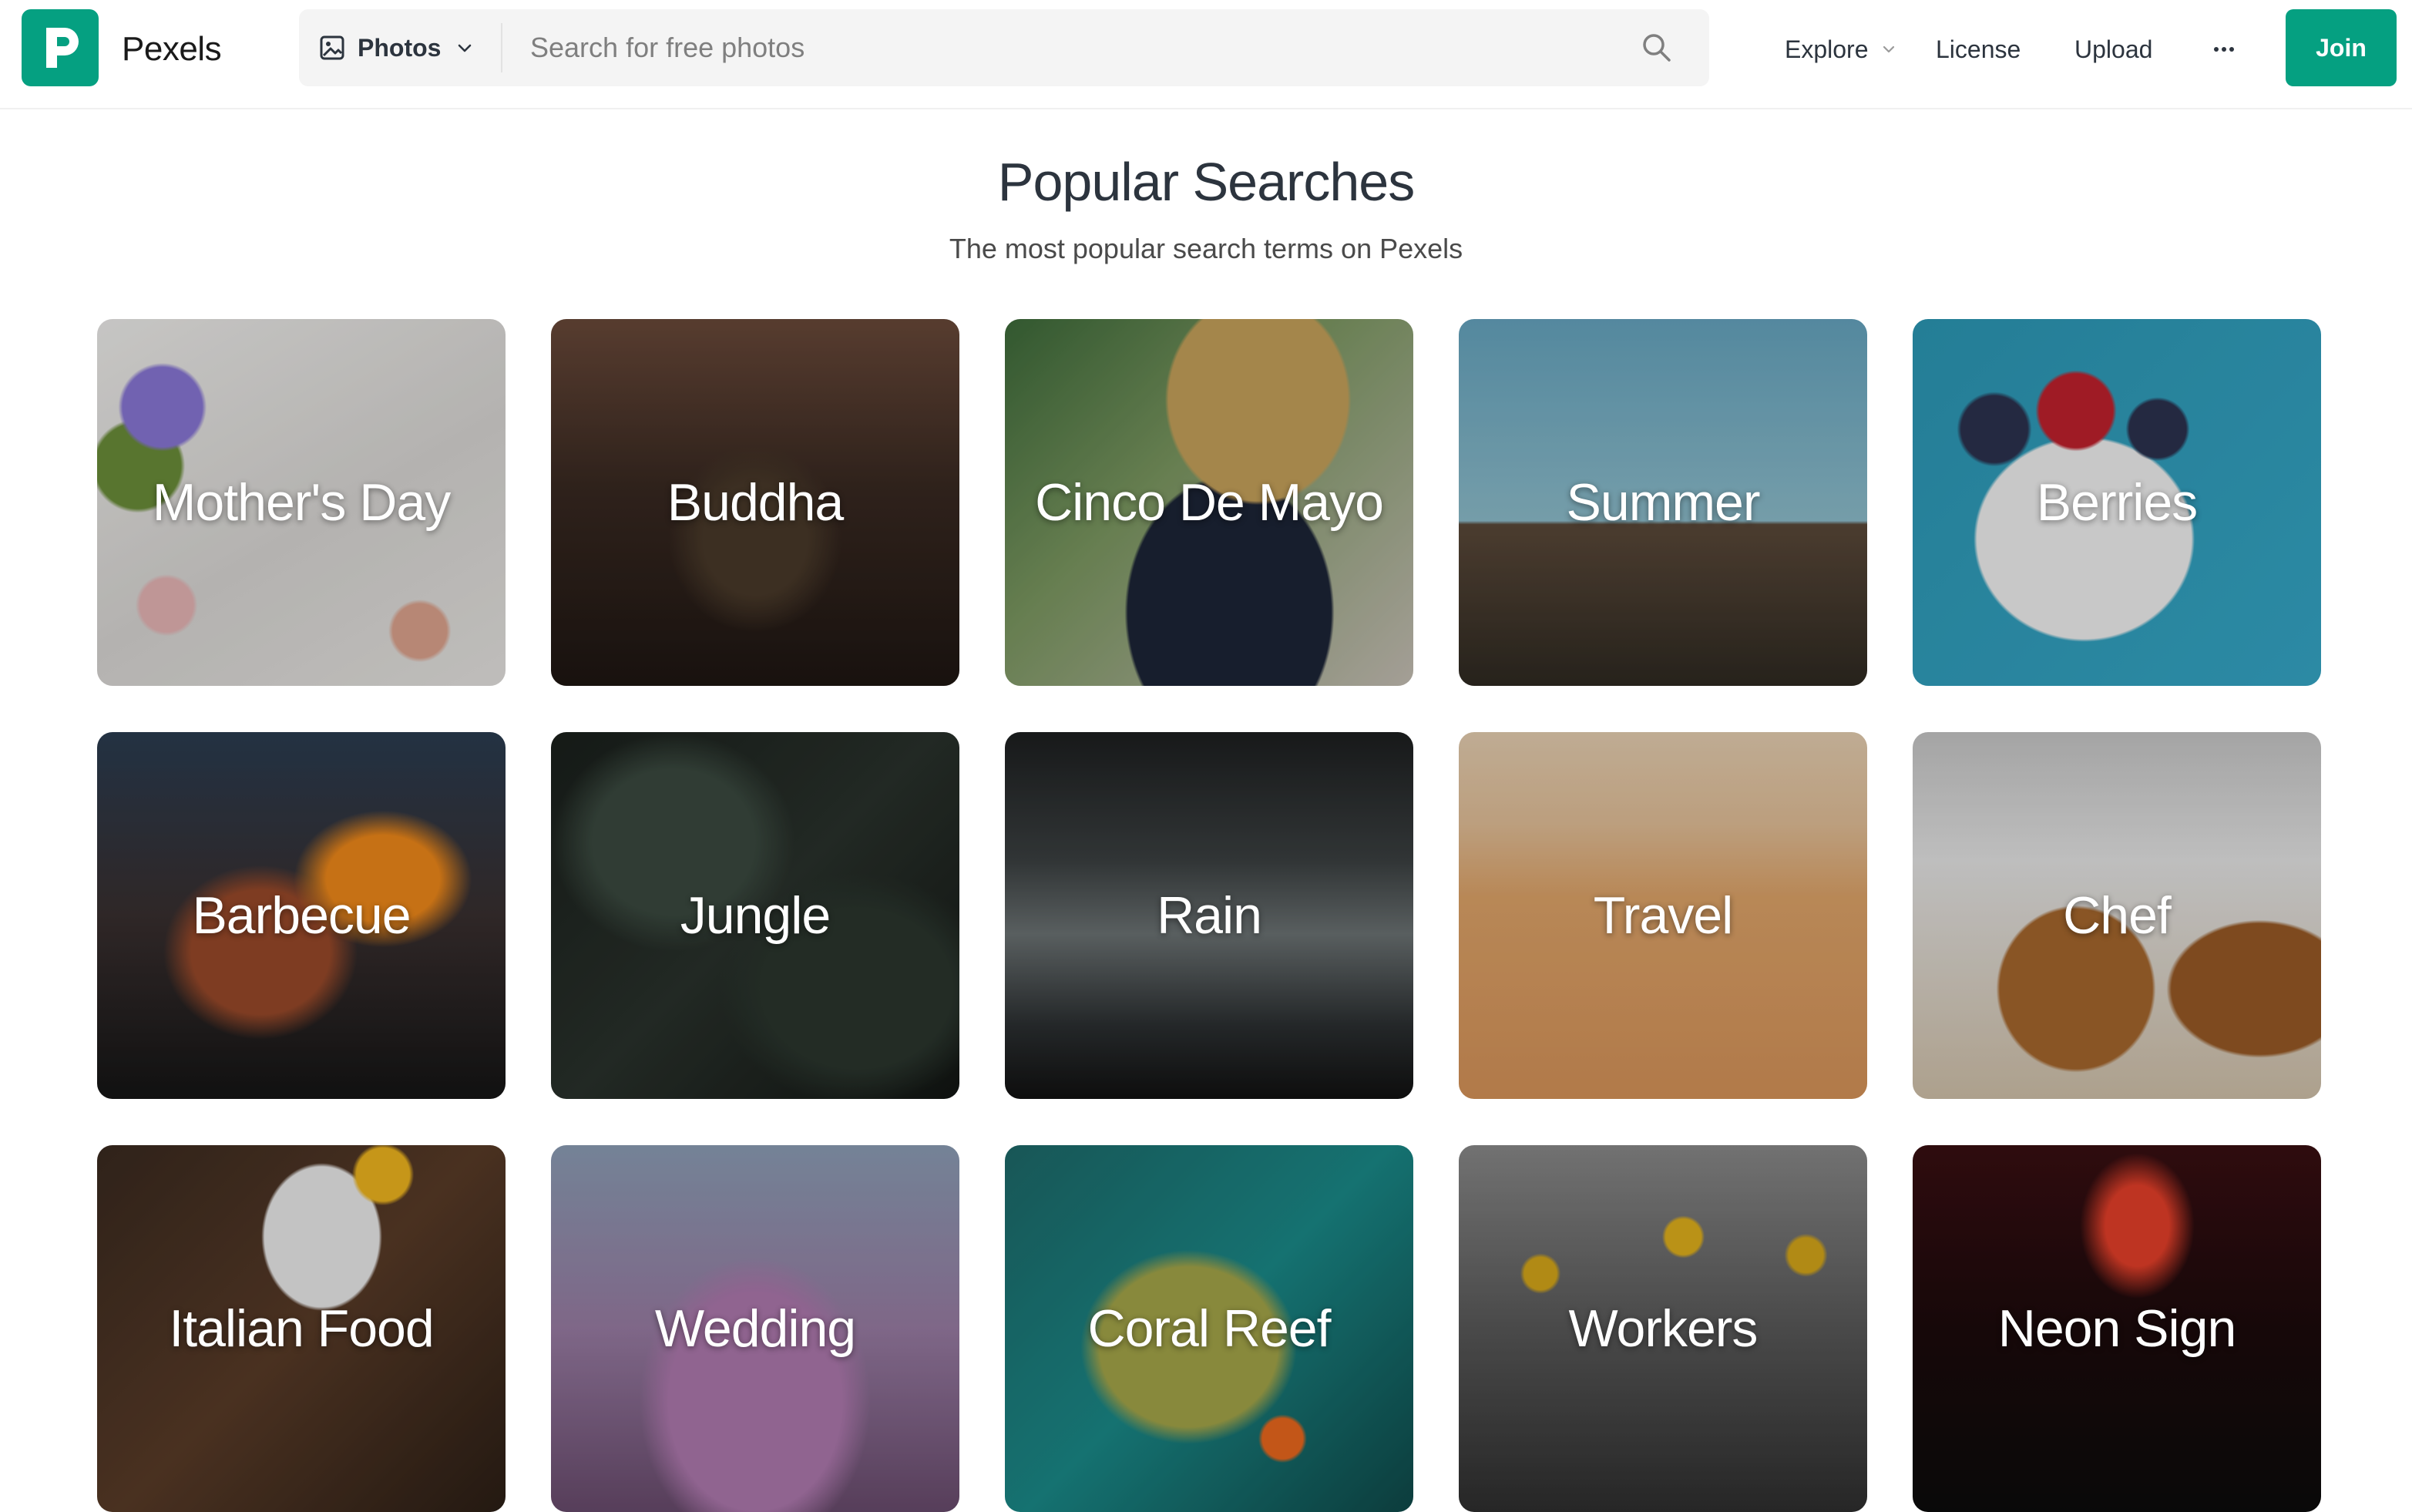 This screenshot has height=1512, width=2412. Describe the element at coordinates (332, 48) in the screenshot. I see `image-icon` at that location.